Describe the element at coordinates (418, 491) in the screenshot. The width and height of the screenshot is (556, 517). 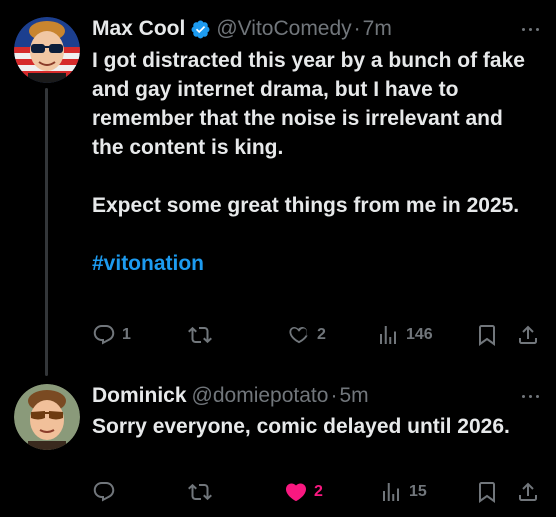
I see `view-count: 15` at that location.